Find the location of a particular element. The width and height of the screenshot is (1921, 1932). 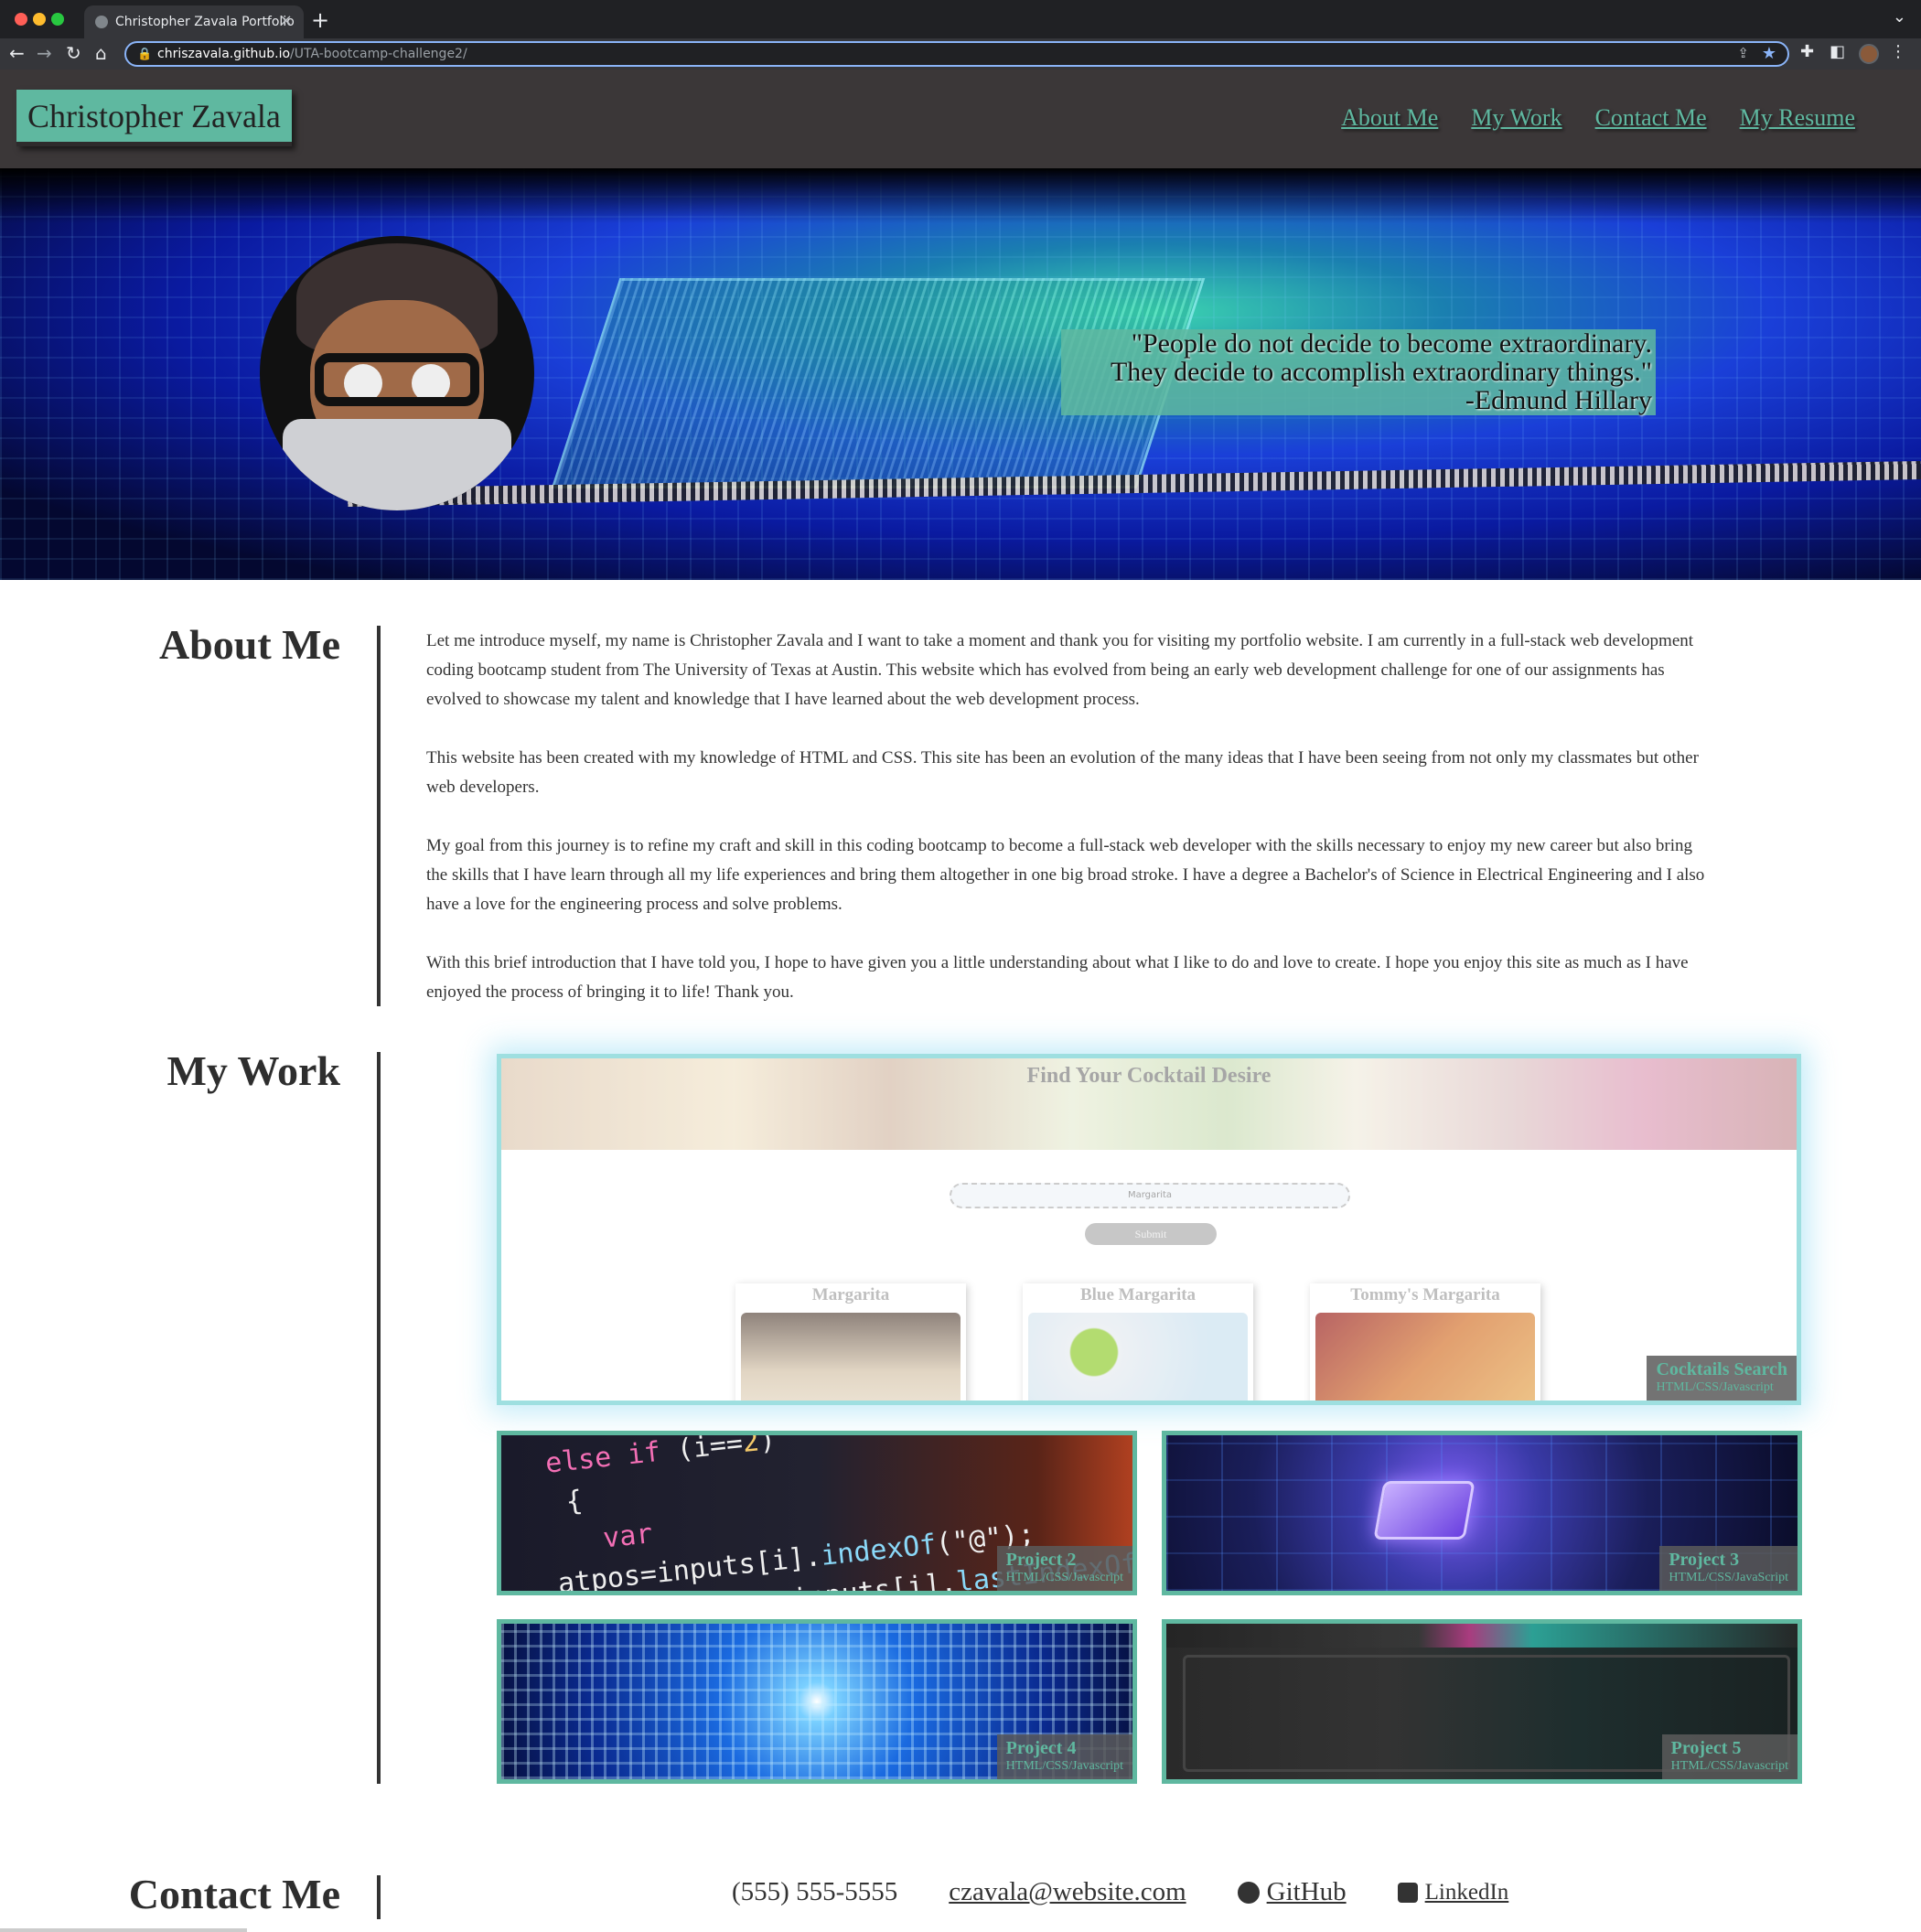

project-5-card: Project 5 HTML/CSS/Javascript is located at coordinates (1482, 1701).